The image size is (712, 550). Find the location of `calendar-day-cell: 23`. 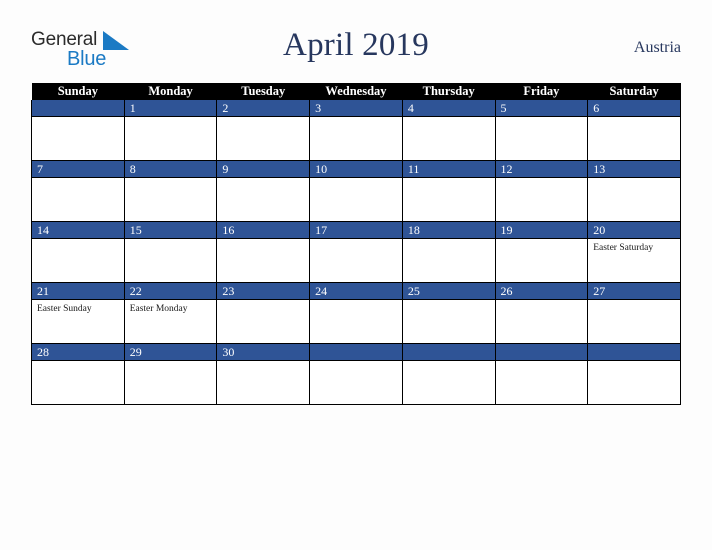

calendar-day-cell: 23 is located at coordinates (263, 313).